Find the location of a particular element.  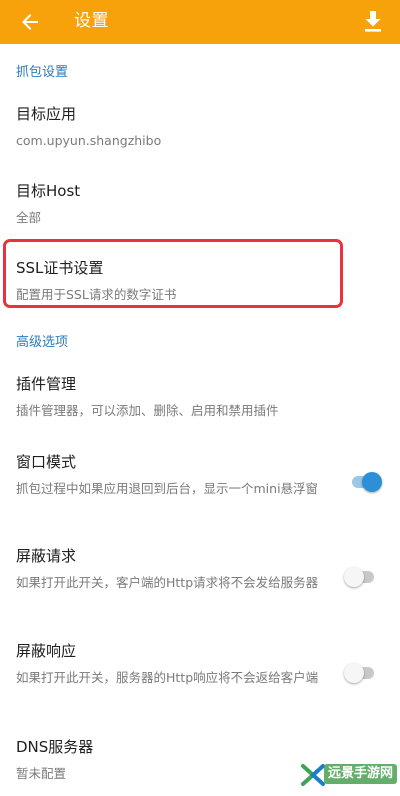

pref-summary: 如果打开此开关，服务器的Http响应将不会返给客户端 is located at coordinates (167, 677).